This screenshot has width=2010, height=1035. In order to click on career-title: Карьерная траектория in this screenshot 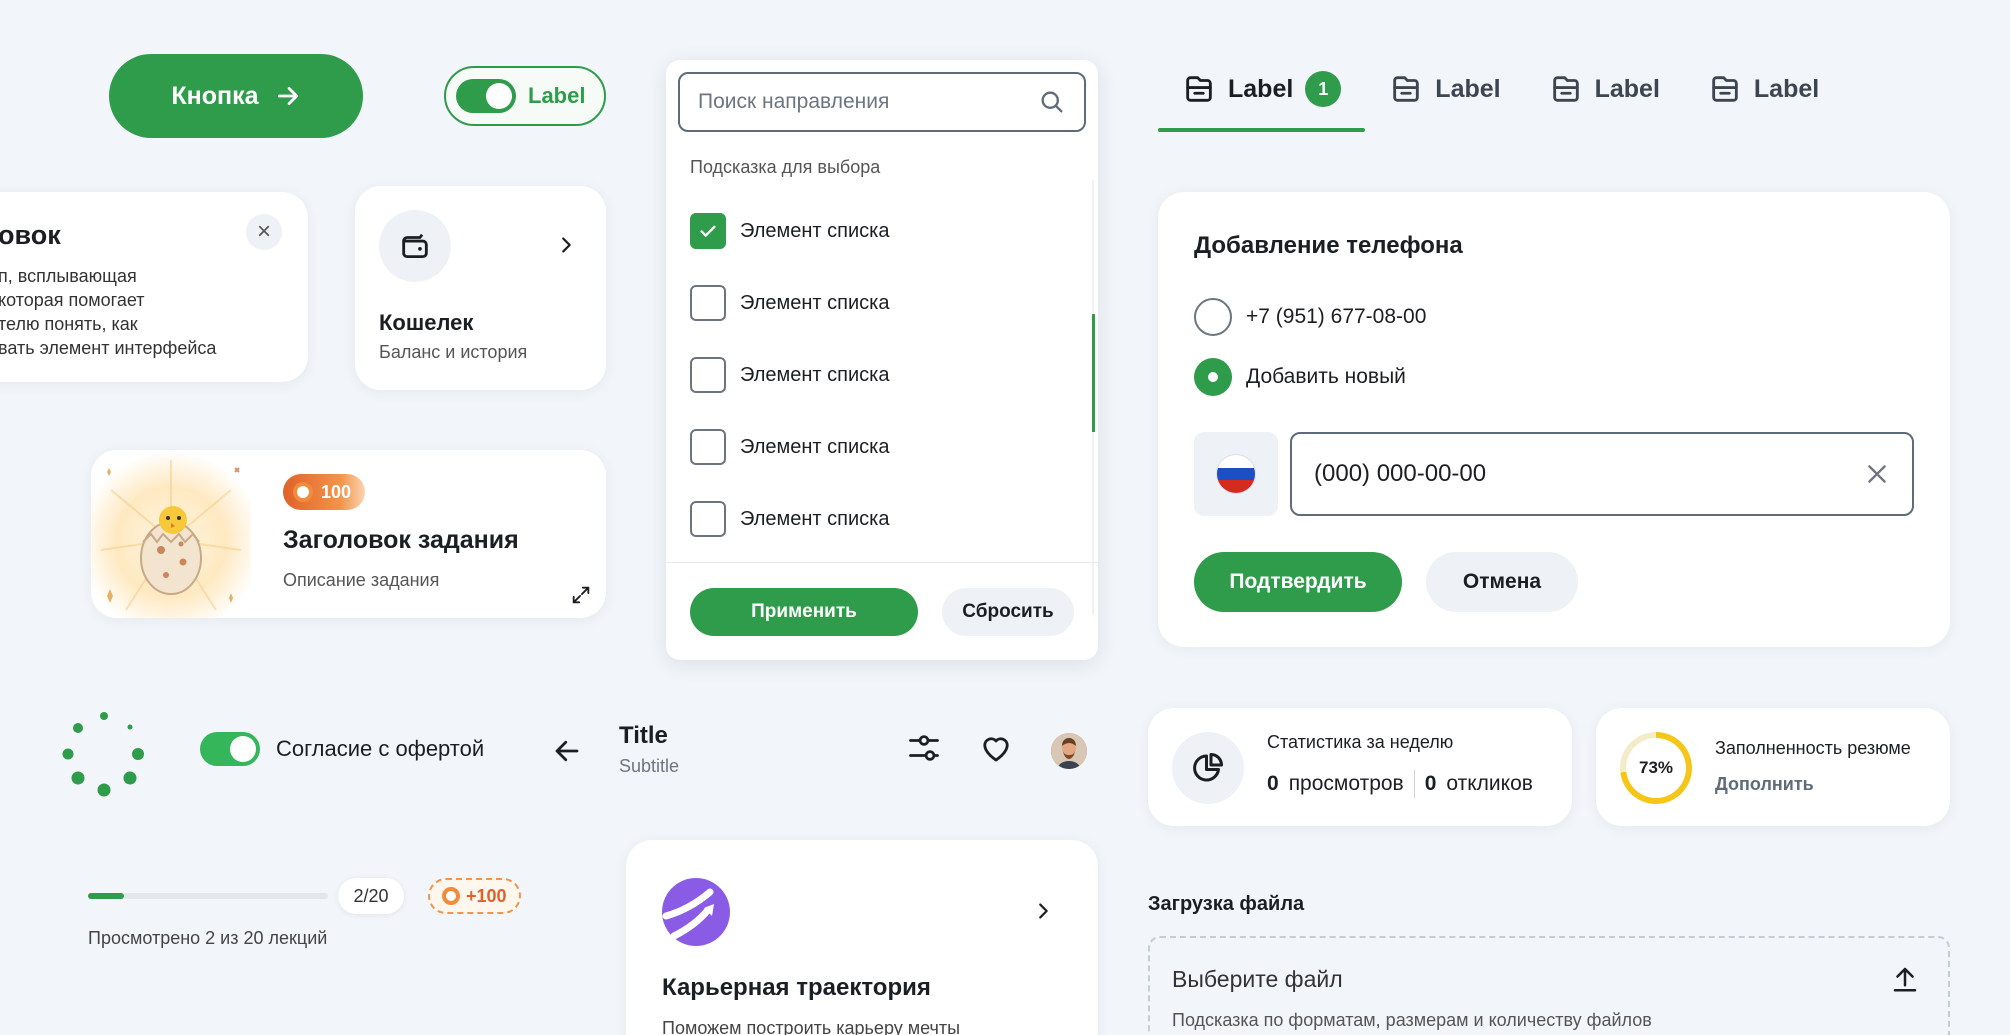, I will do `click(796, 987)`.